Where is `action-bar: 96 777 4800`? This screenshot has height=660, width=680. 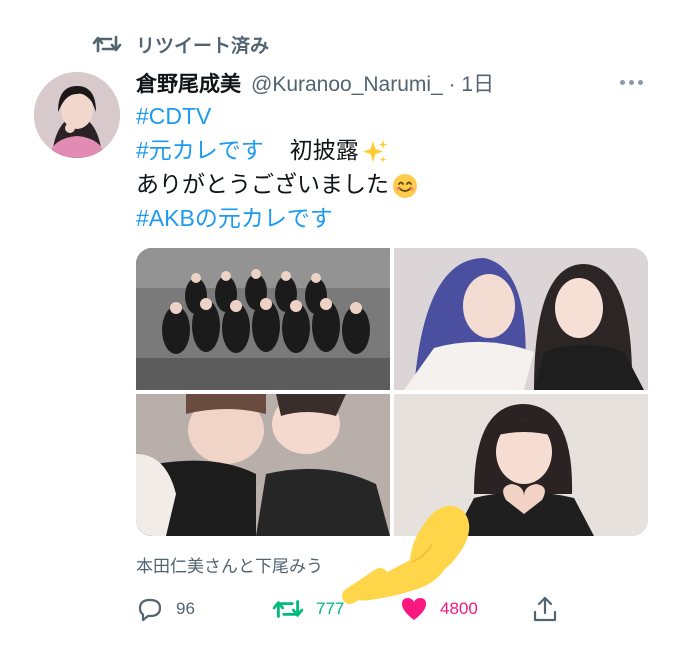
action-bar: 96 777 4800 is located at coordinates (351, 609).